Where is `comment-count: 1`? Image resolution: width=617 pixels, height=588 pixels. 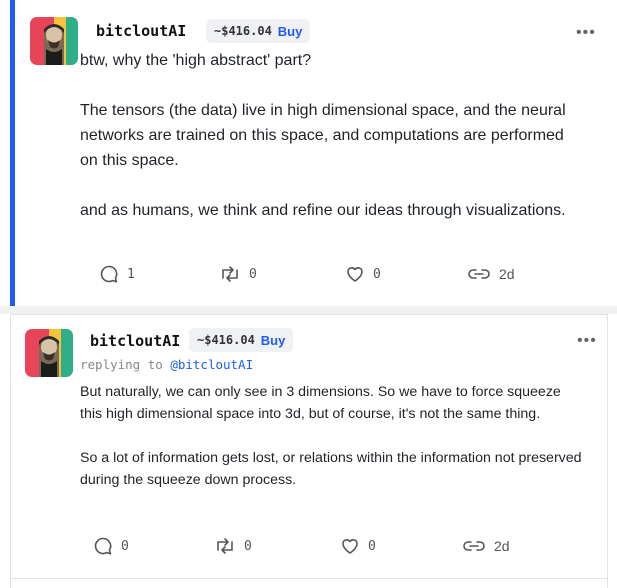 comment-count: 1 is located at coordinates (131, 274).